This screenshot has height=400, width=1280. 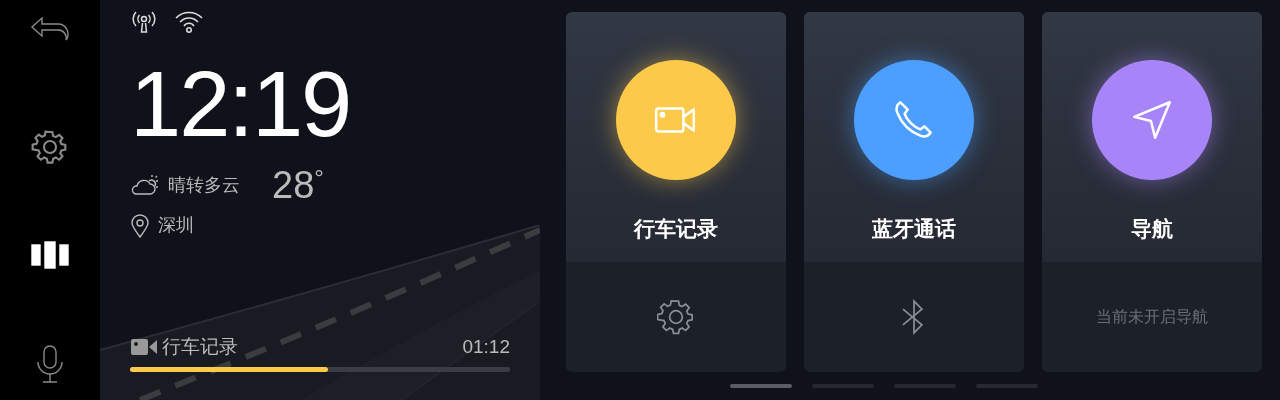 What do you see at coordinates (676, 229) in the screenshot?
I see `card-title: 行车记录` at bounding box center [676, 229].